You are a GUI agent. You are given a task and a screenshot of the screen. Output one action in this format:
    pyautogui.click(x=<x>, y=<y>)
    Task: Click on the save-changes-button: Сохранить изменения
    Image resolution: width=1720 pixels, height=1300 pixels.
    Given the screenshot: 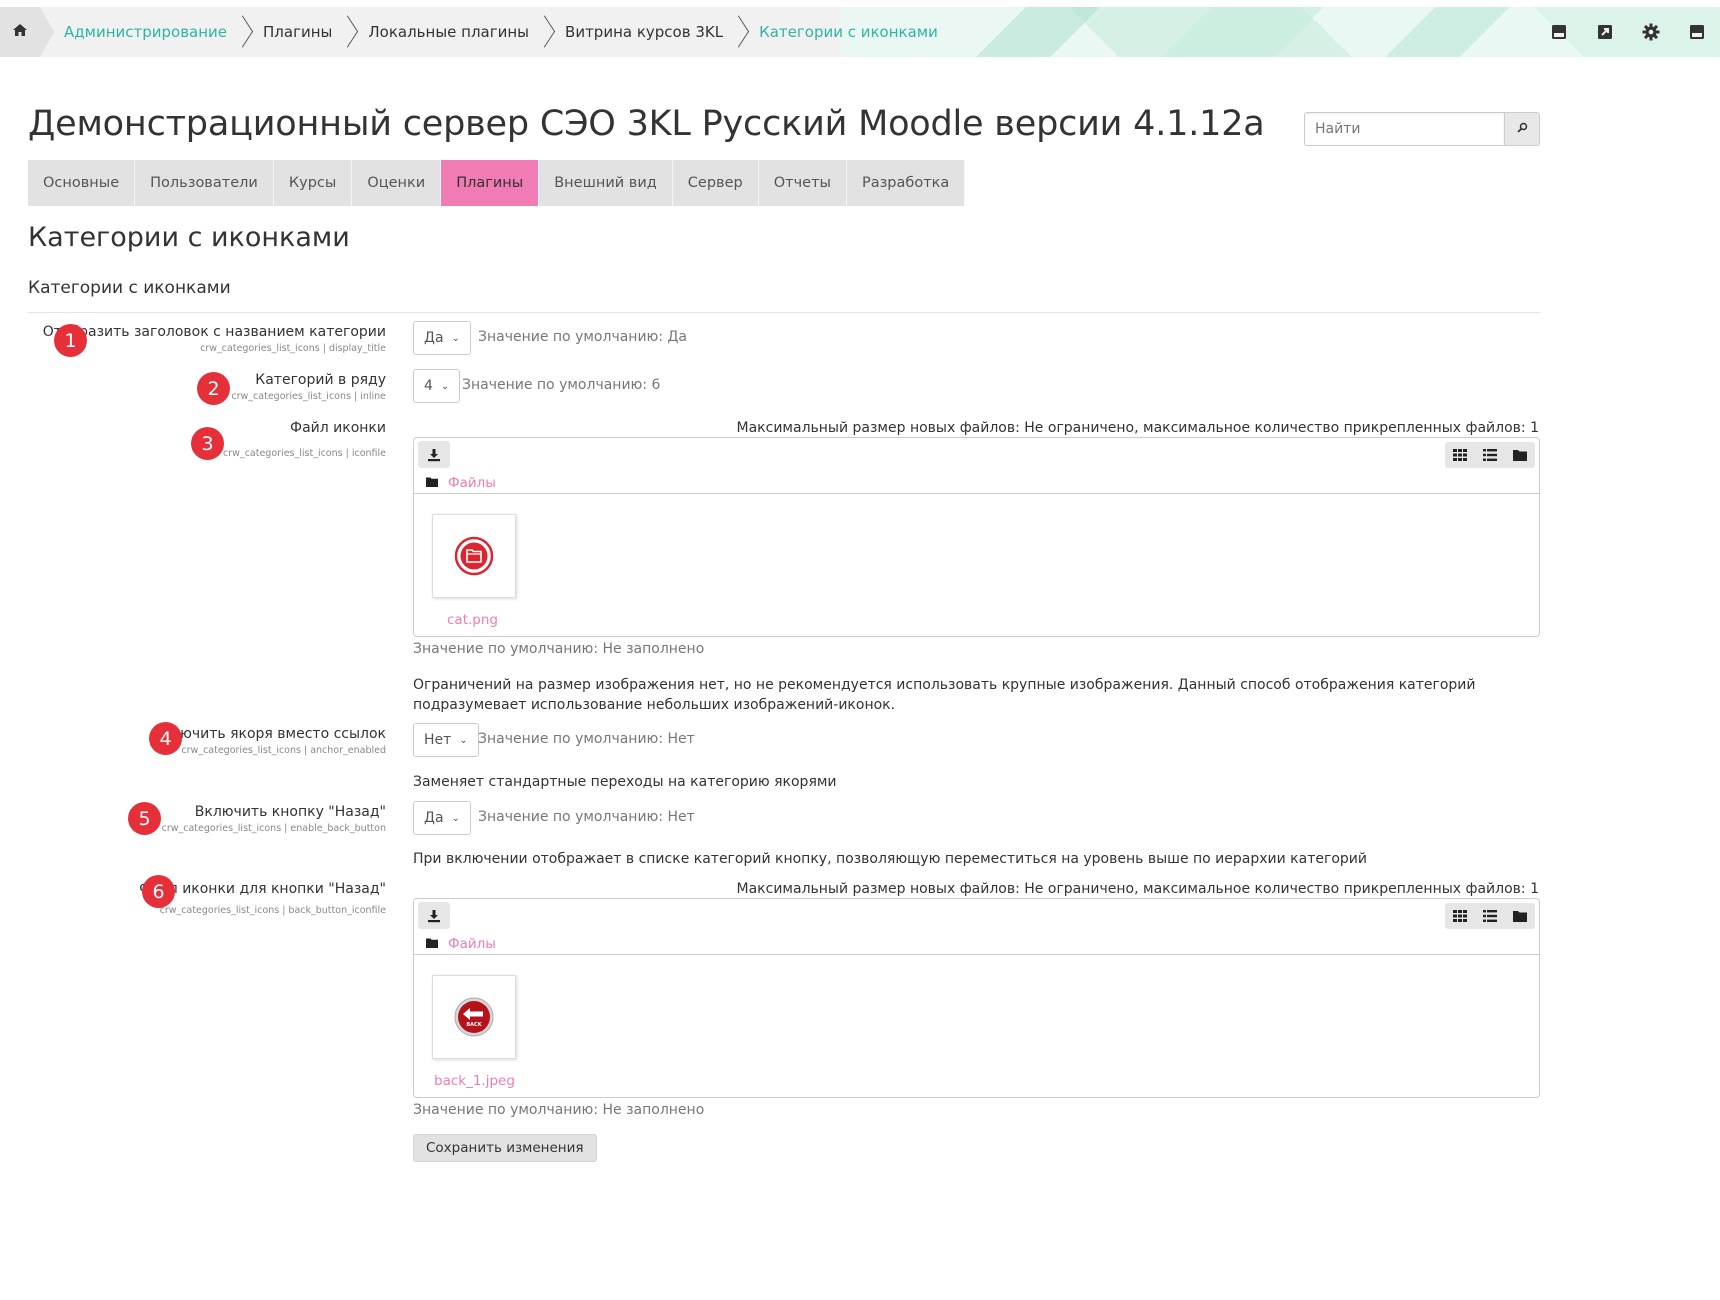 What is the action you would take?
    pyautogui.click(x=505, y=1148)
    